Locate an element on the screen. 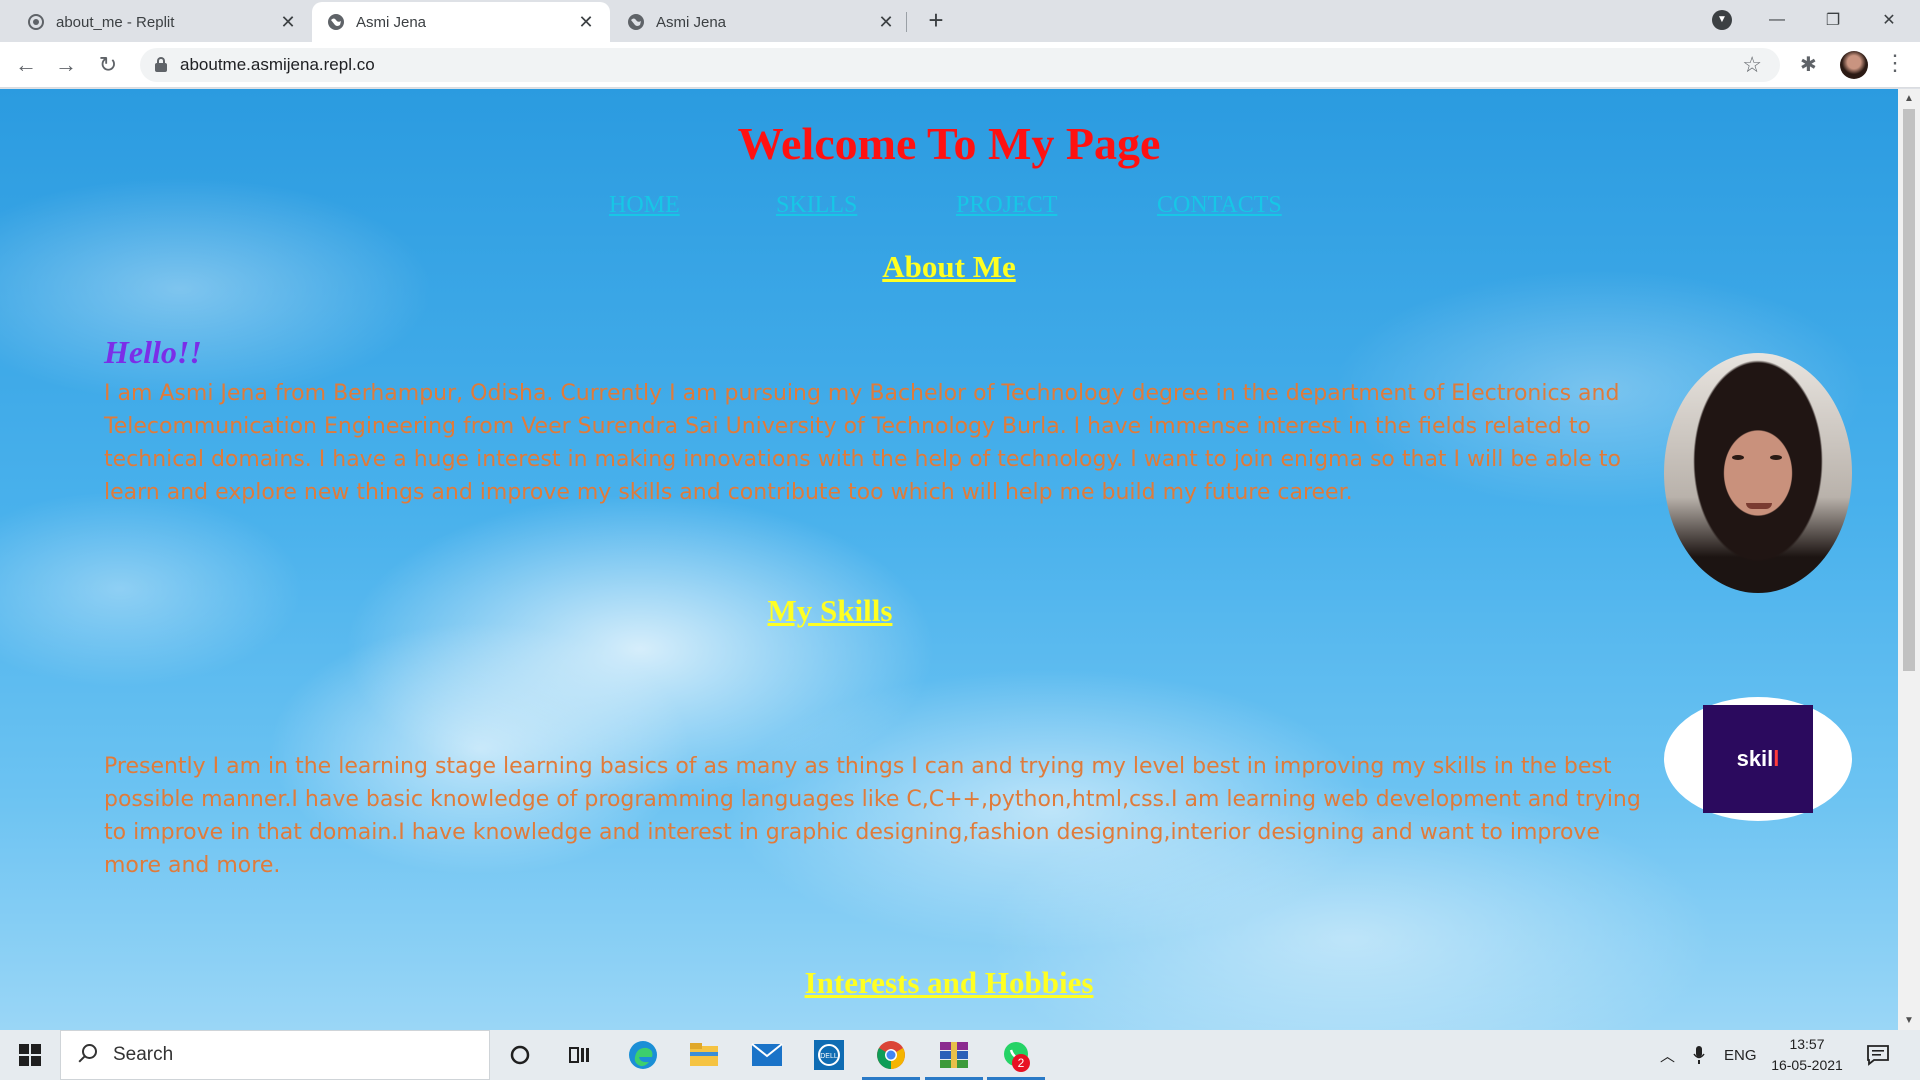 The height and width of the screenshot is (1080, 1920). forward-icon: → is located at coordinates (66, 65).